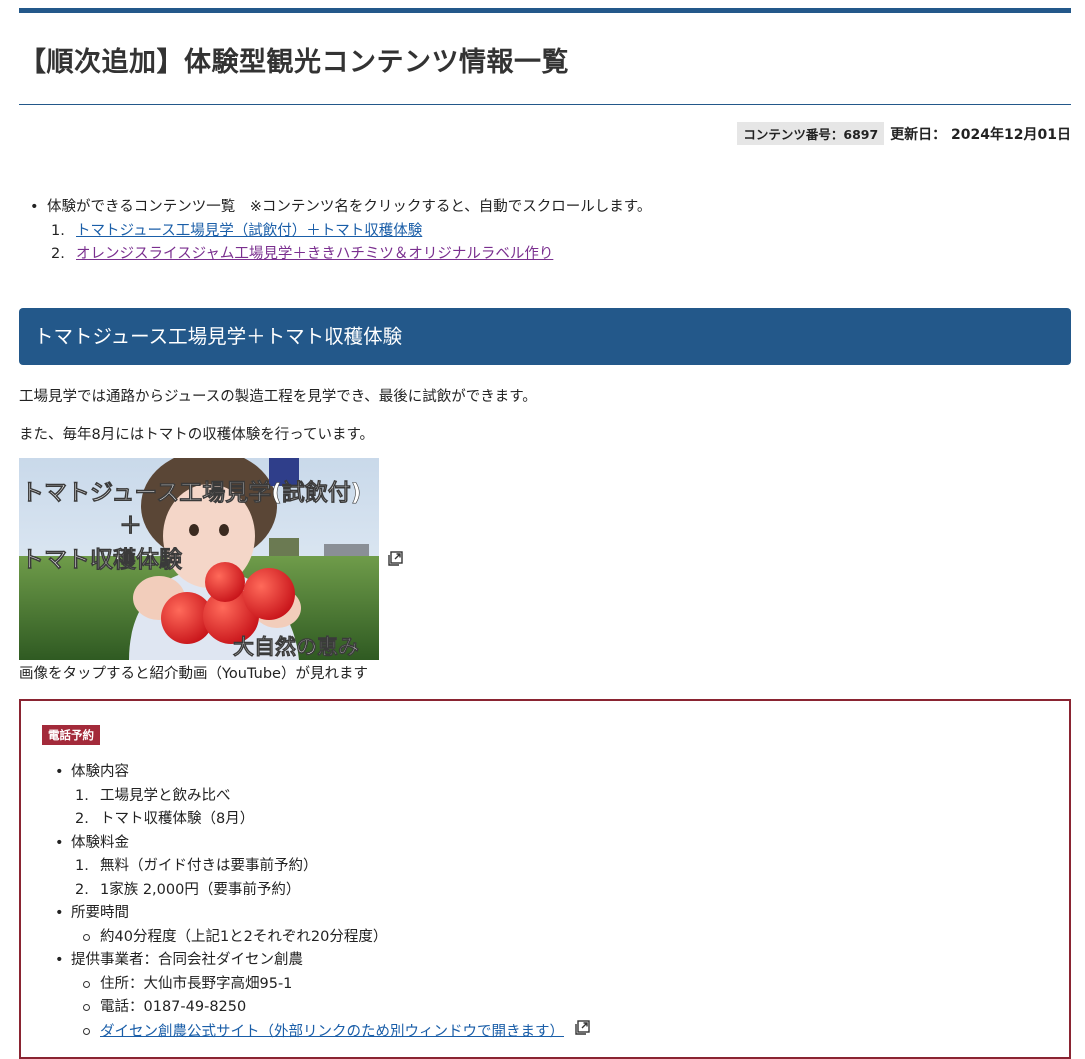 This screenshot has width=1085, height=1059. I want to click on detail-group: • 所要時間 約40分程度（上記1と2それぞれ20分程度）, so click(322, 926).